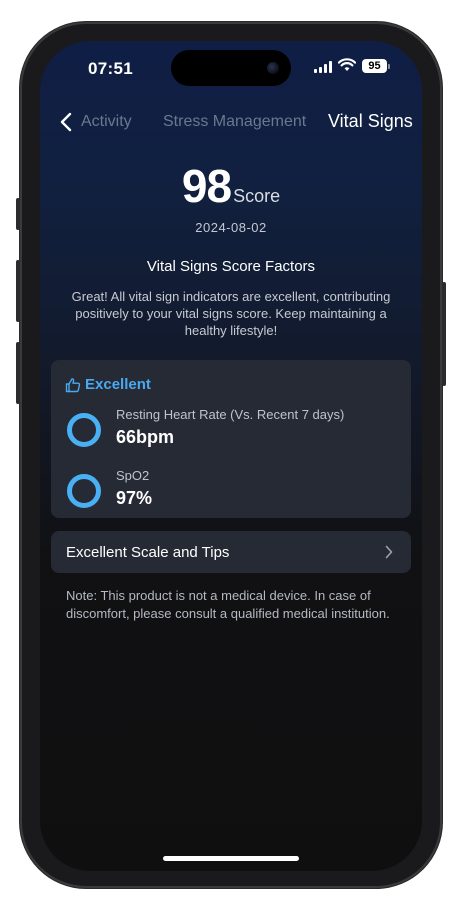 The image size is (462, 910). I want to click on factors-title: Vital Signs Score Factors, so click(231, 266).